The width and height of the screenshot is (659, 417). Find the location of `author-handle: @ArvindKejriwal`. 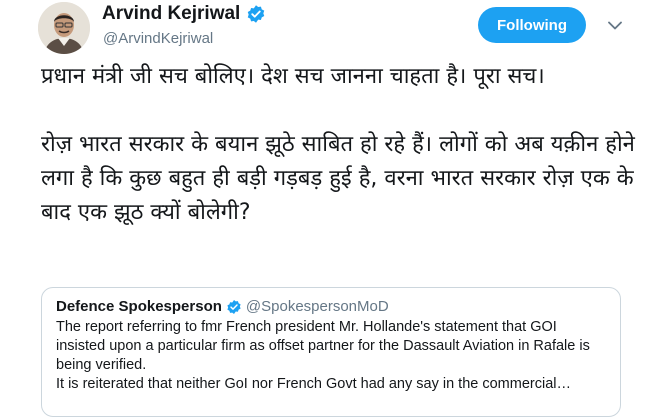

author-handle: @ArvindKejriwal is located at coordinates (158, 38).